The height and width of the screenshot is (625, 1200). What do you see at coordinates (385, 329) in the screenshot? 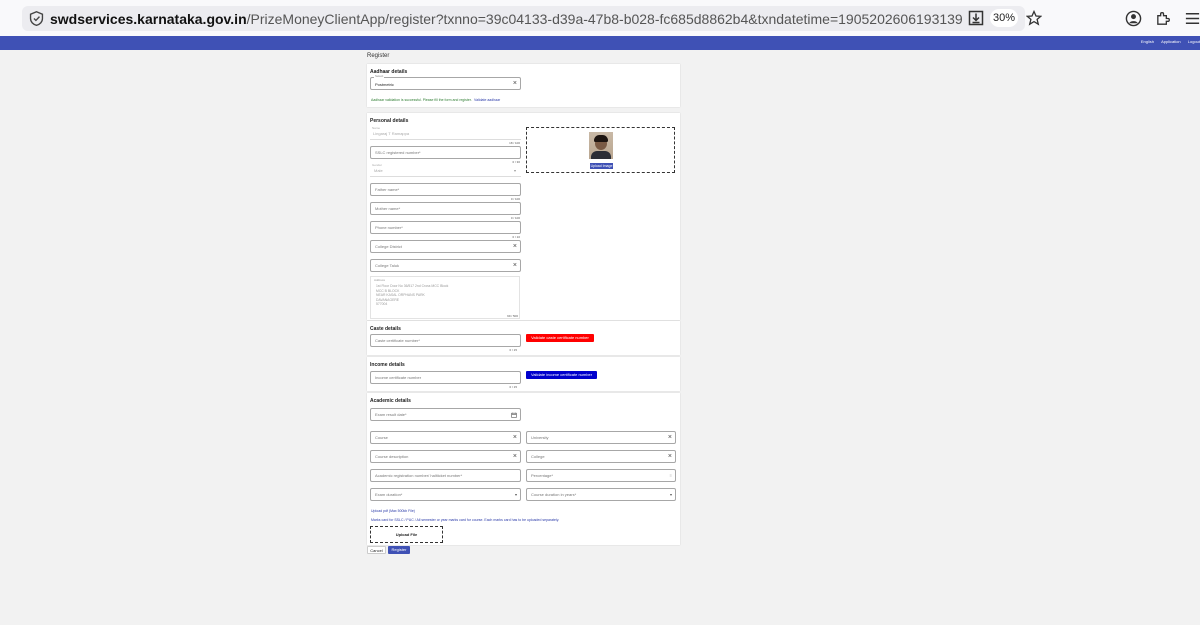
I see `caste-title: Caste details` at bounding box center [385, 329].